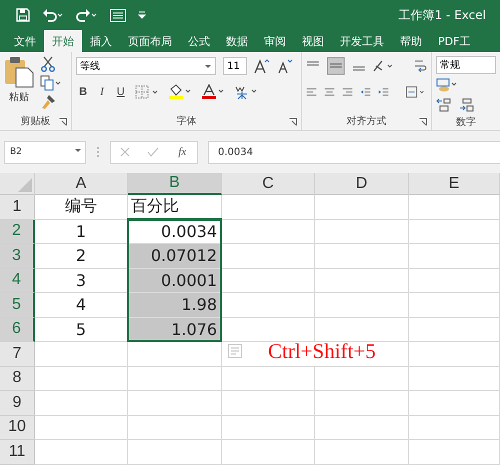 This screenshot has width=500, height=468. Describe the element at coordinates (153, 152) in the screenshot. I see `check-icon` at that location.